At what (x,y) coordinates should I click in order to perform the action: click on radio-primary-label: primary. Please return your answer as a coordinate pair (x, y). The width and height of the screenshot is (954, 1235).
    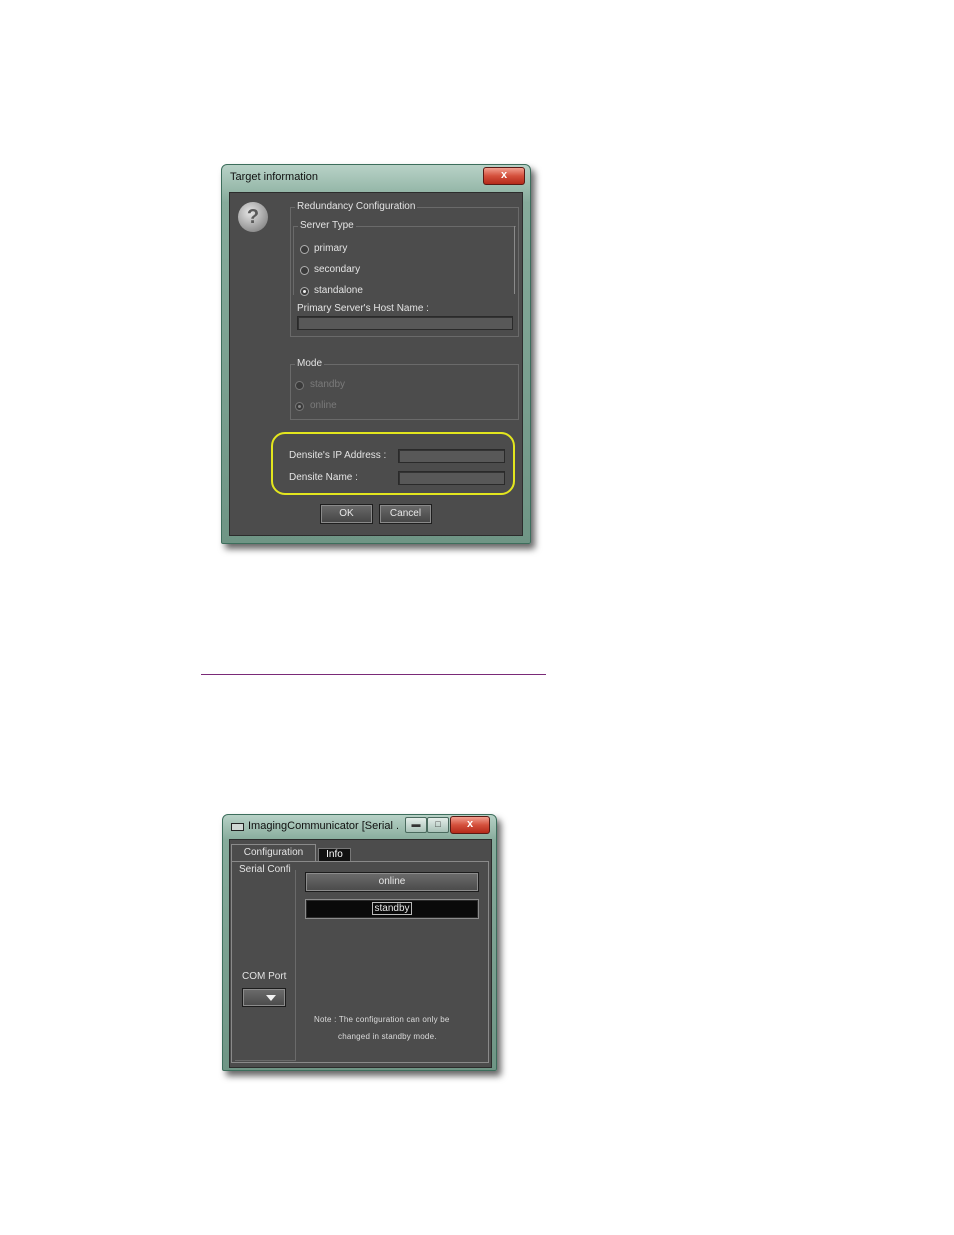
    Looking at the image, I should click on (331, 248).